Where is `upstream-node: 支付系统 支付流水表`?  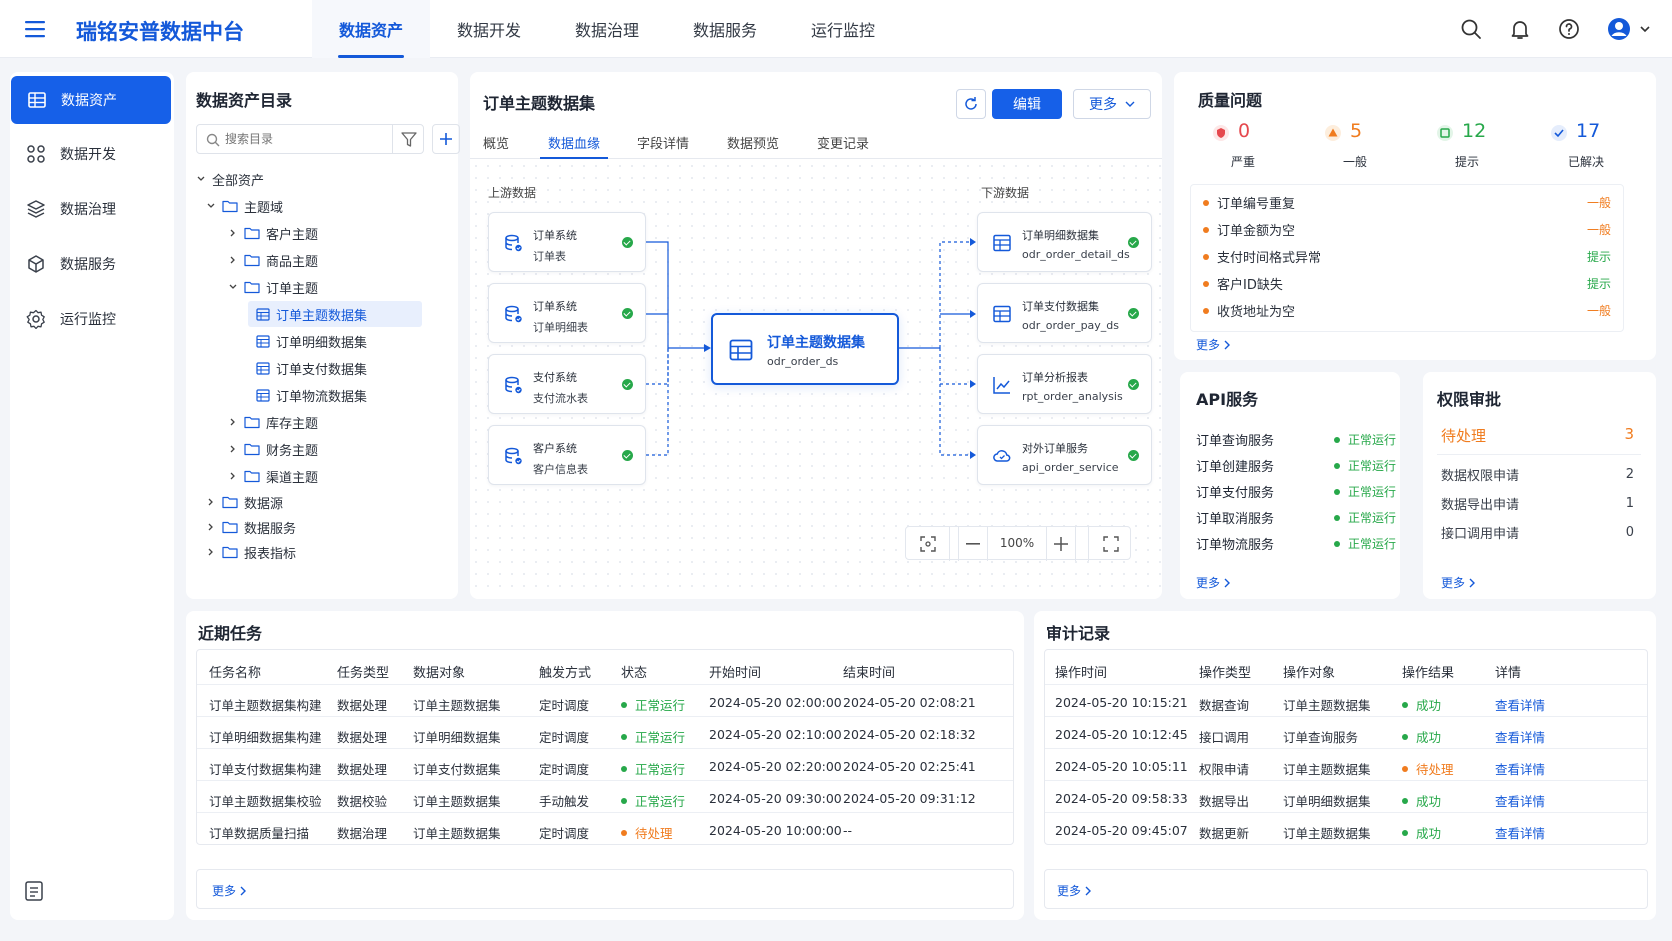 upstream-node: 支付系统 支付流水表 is located at coordinates (567, 384).